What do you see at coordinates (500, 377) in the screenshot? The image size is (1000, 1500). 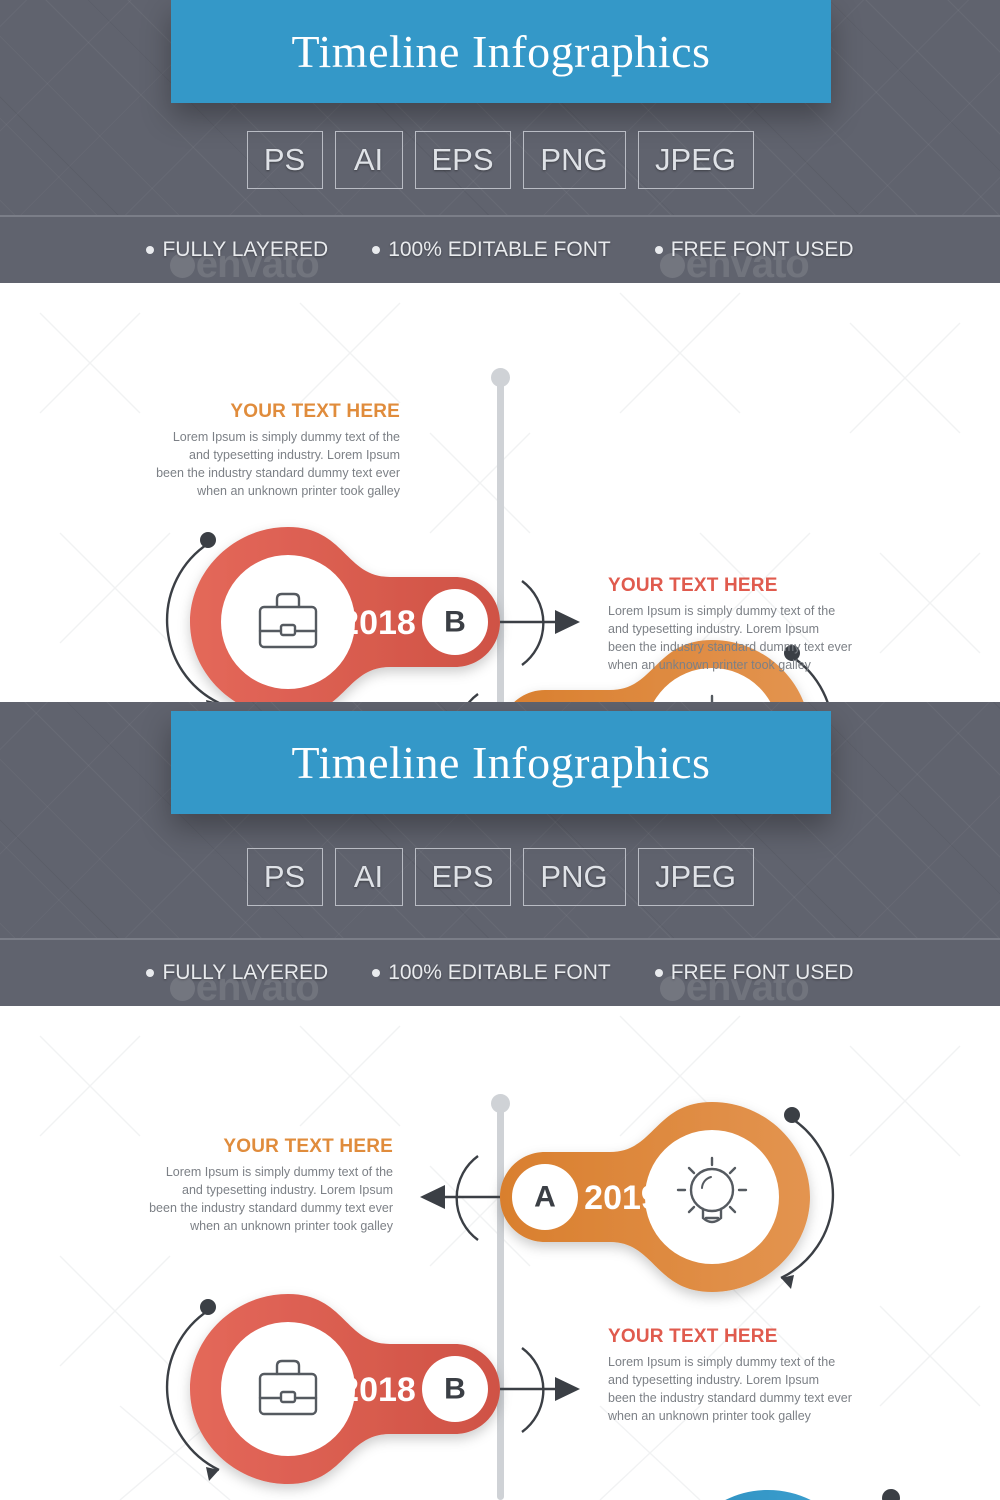 I see `timeline-spine-cap` at bounding box center [500, 377].